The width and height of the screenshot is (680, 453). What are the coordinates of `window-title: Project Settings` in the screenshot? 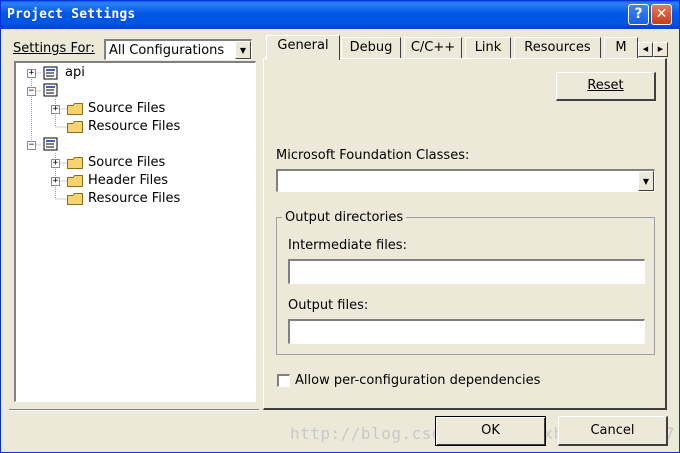 It's located at (71, 14).